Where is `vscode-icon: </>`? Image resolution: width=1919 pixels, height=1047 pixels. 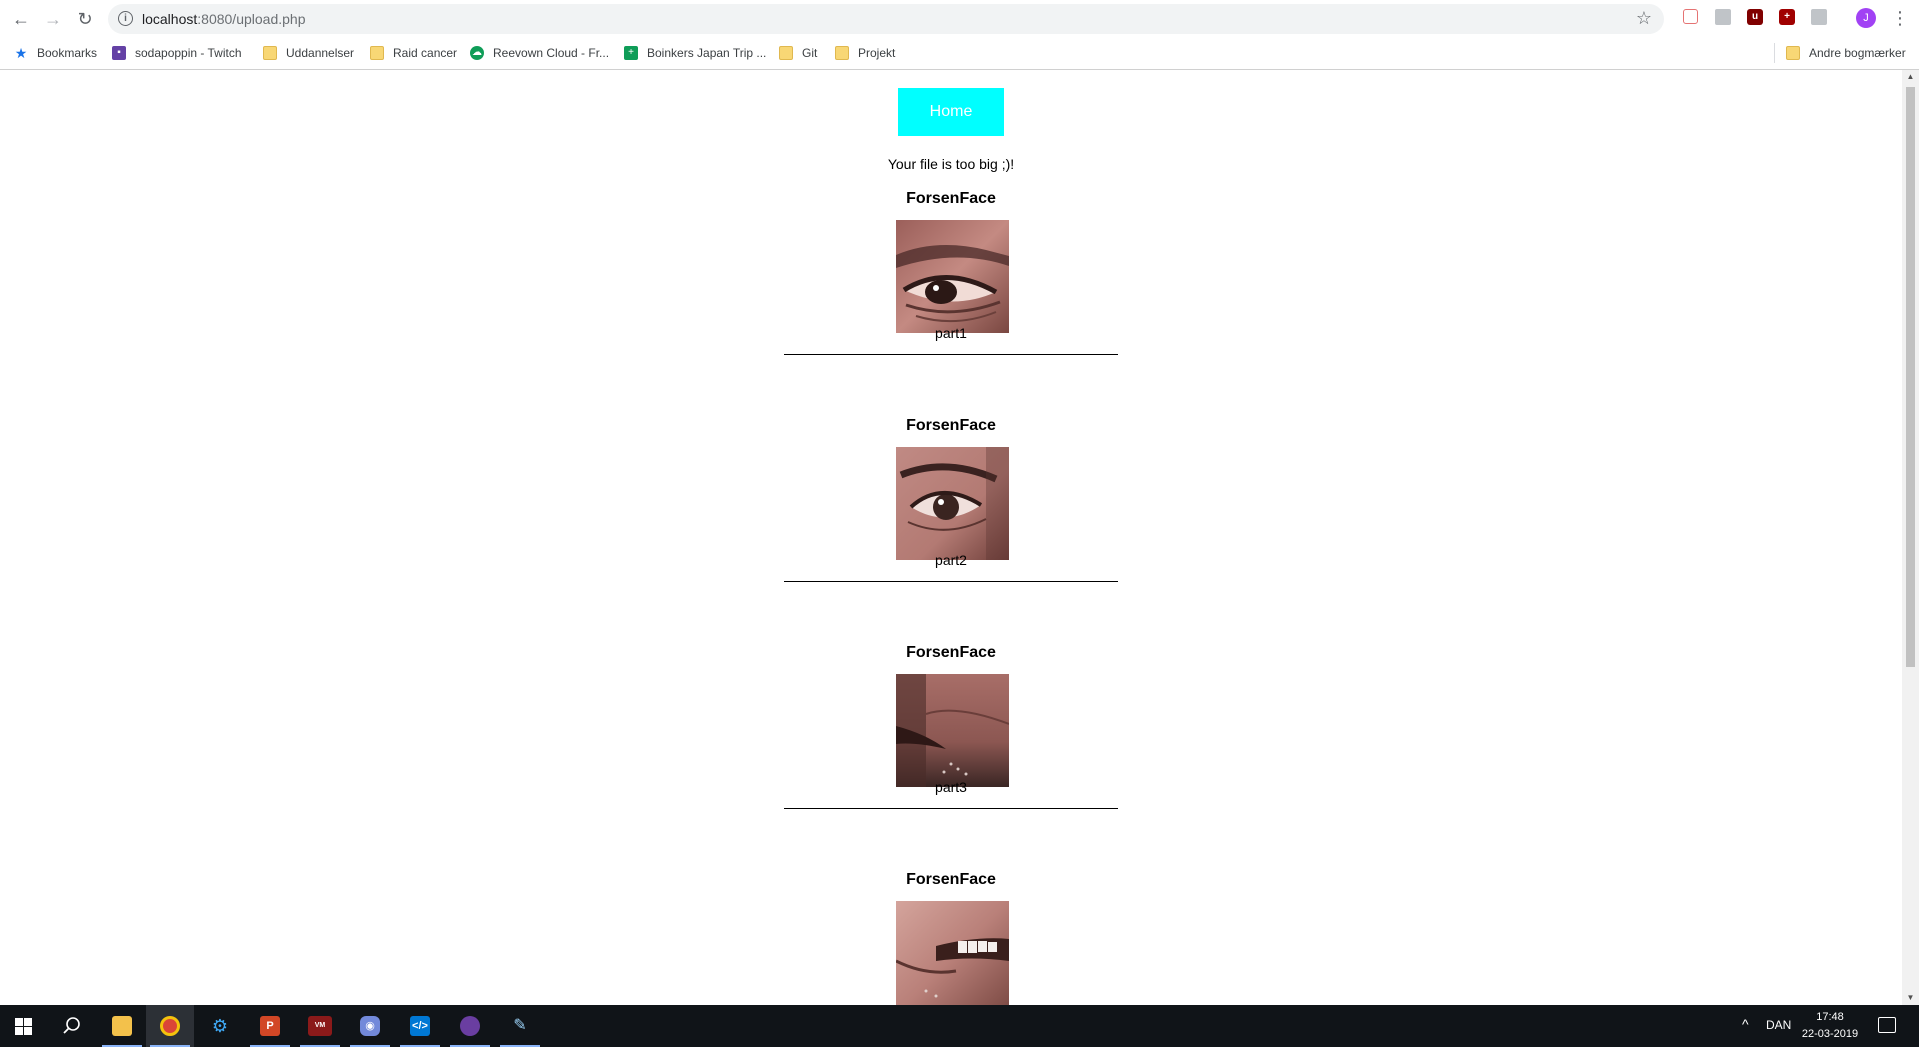 vscode-icon: </> is located at coordinates (420, 1026).